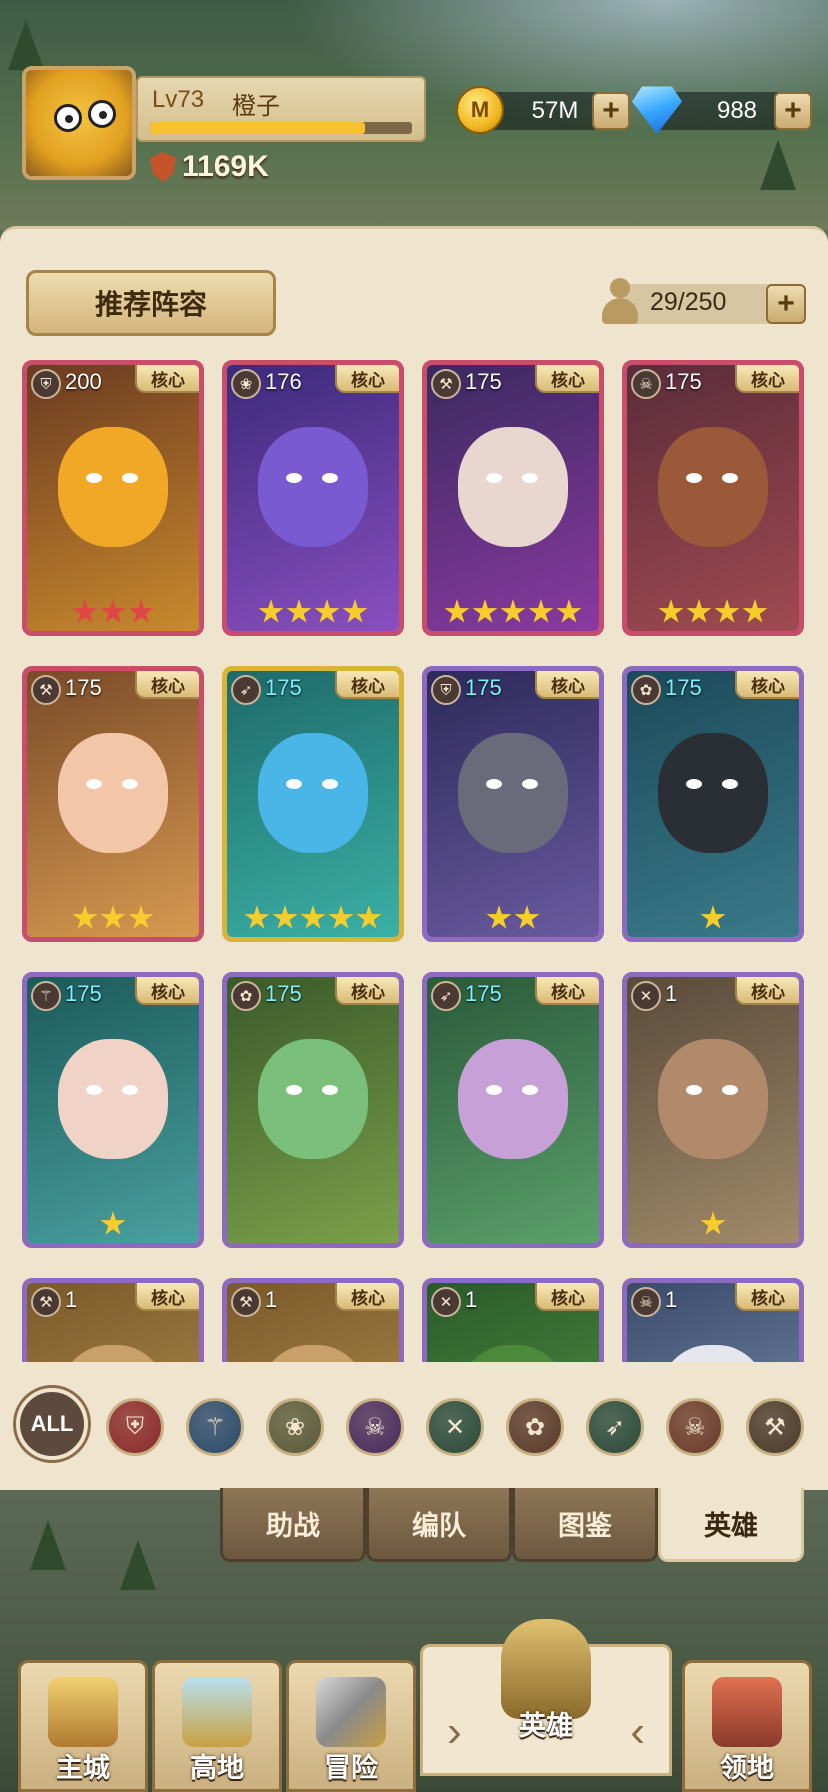  What do you see at coordinates (585, 1525) in the screenshot?
I see `tab-codex: 图鉴` at bounding box center [585, 1525].